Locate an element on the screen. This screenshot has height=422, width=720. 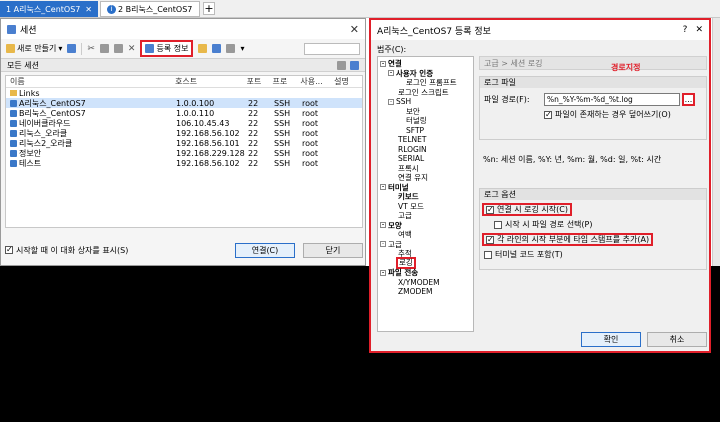
tree-item: SERIAL is located at coordinates (425, 159).